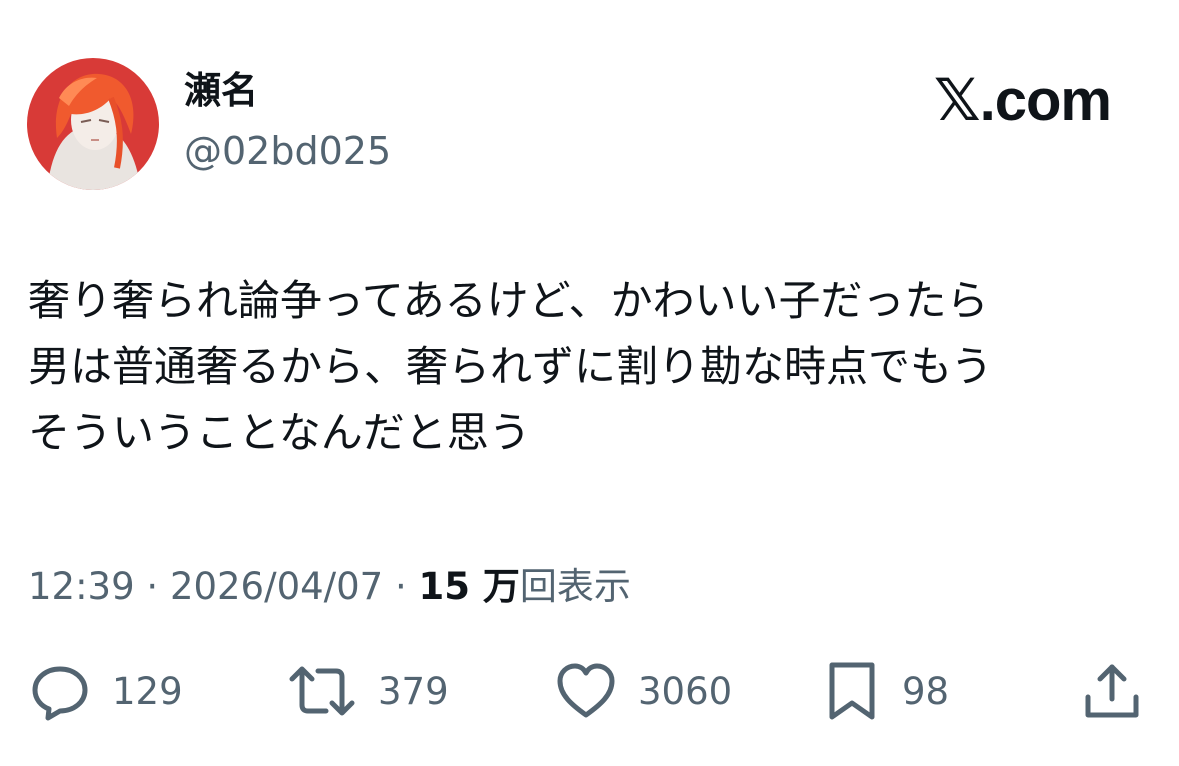 This screenshot has width=1179, height=766. Describe the element at coordinates (413, 691) in the screenshot. I see `repost-count: 379` at that location.